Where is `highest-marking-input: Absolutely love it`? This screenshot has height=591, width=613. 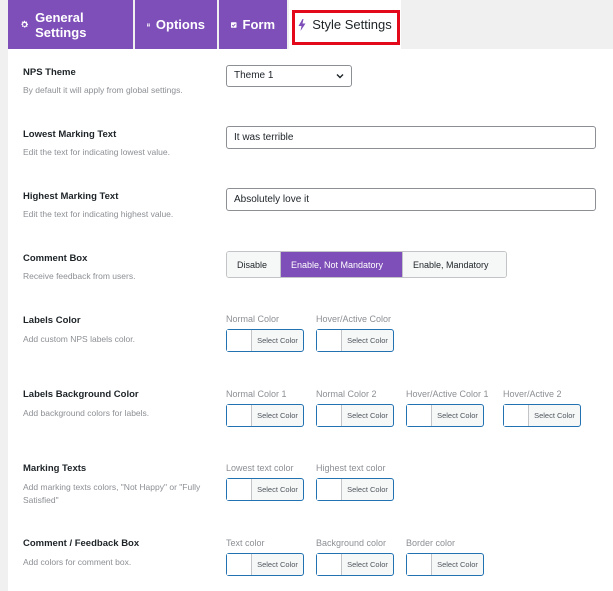
highest-marking-input: Absolutely love it is located at coordinates (411, 199).